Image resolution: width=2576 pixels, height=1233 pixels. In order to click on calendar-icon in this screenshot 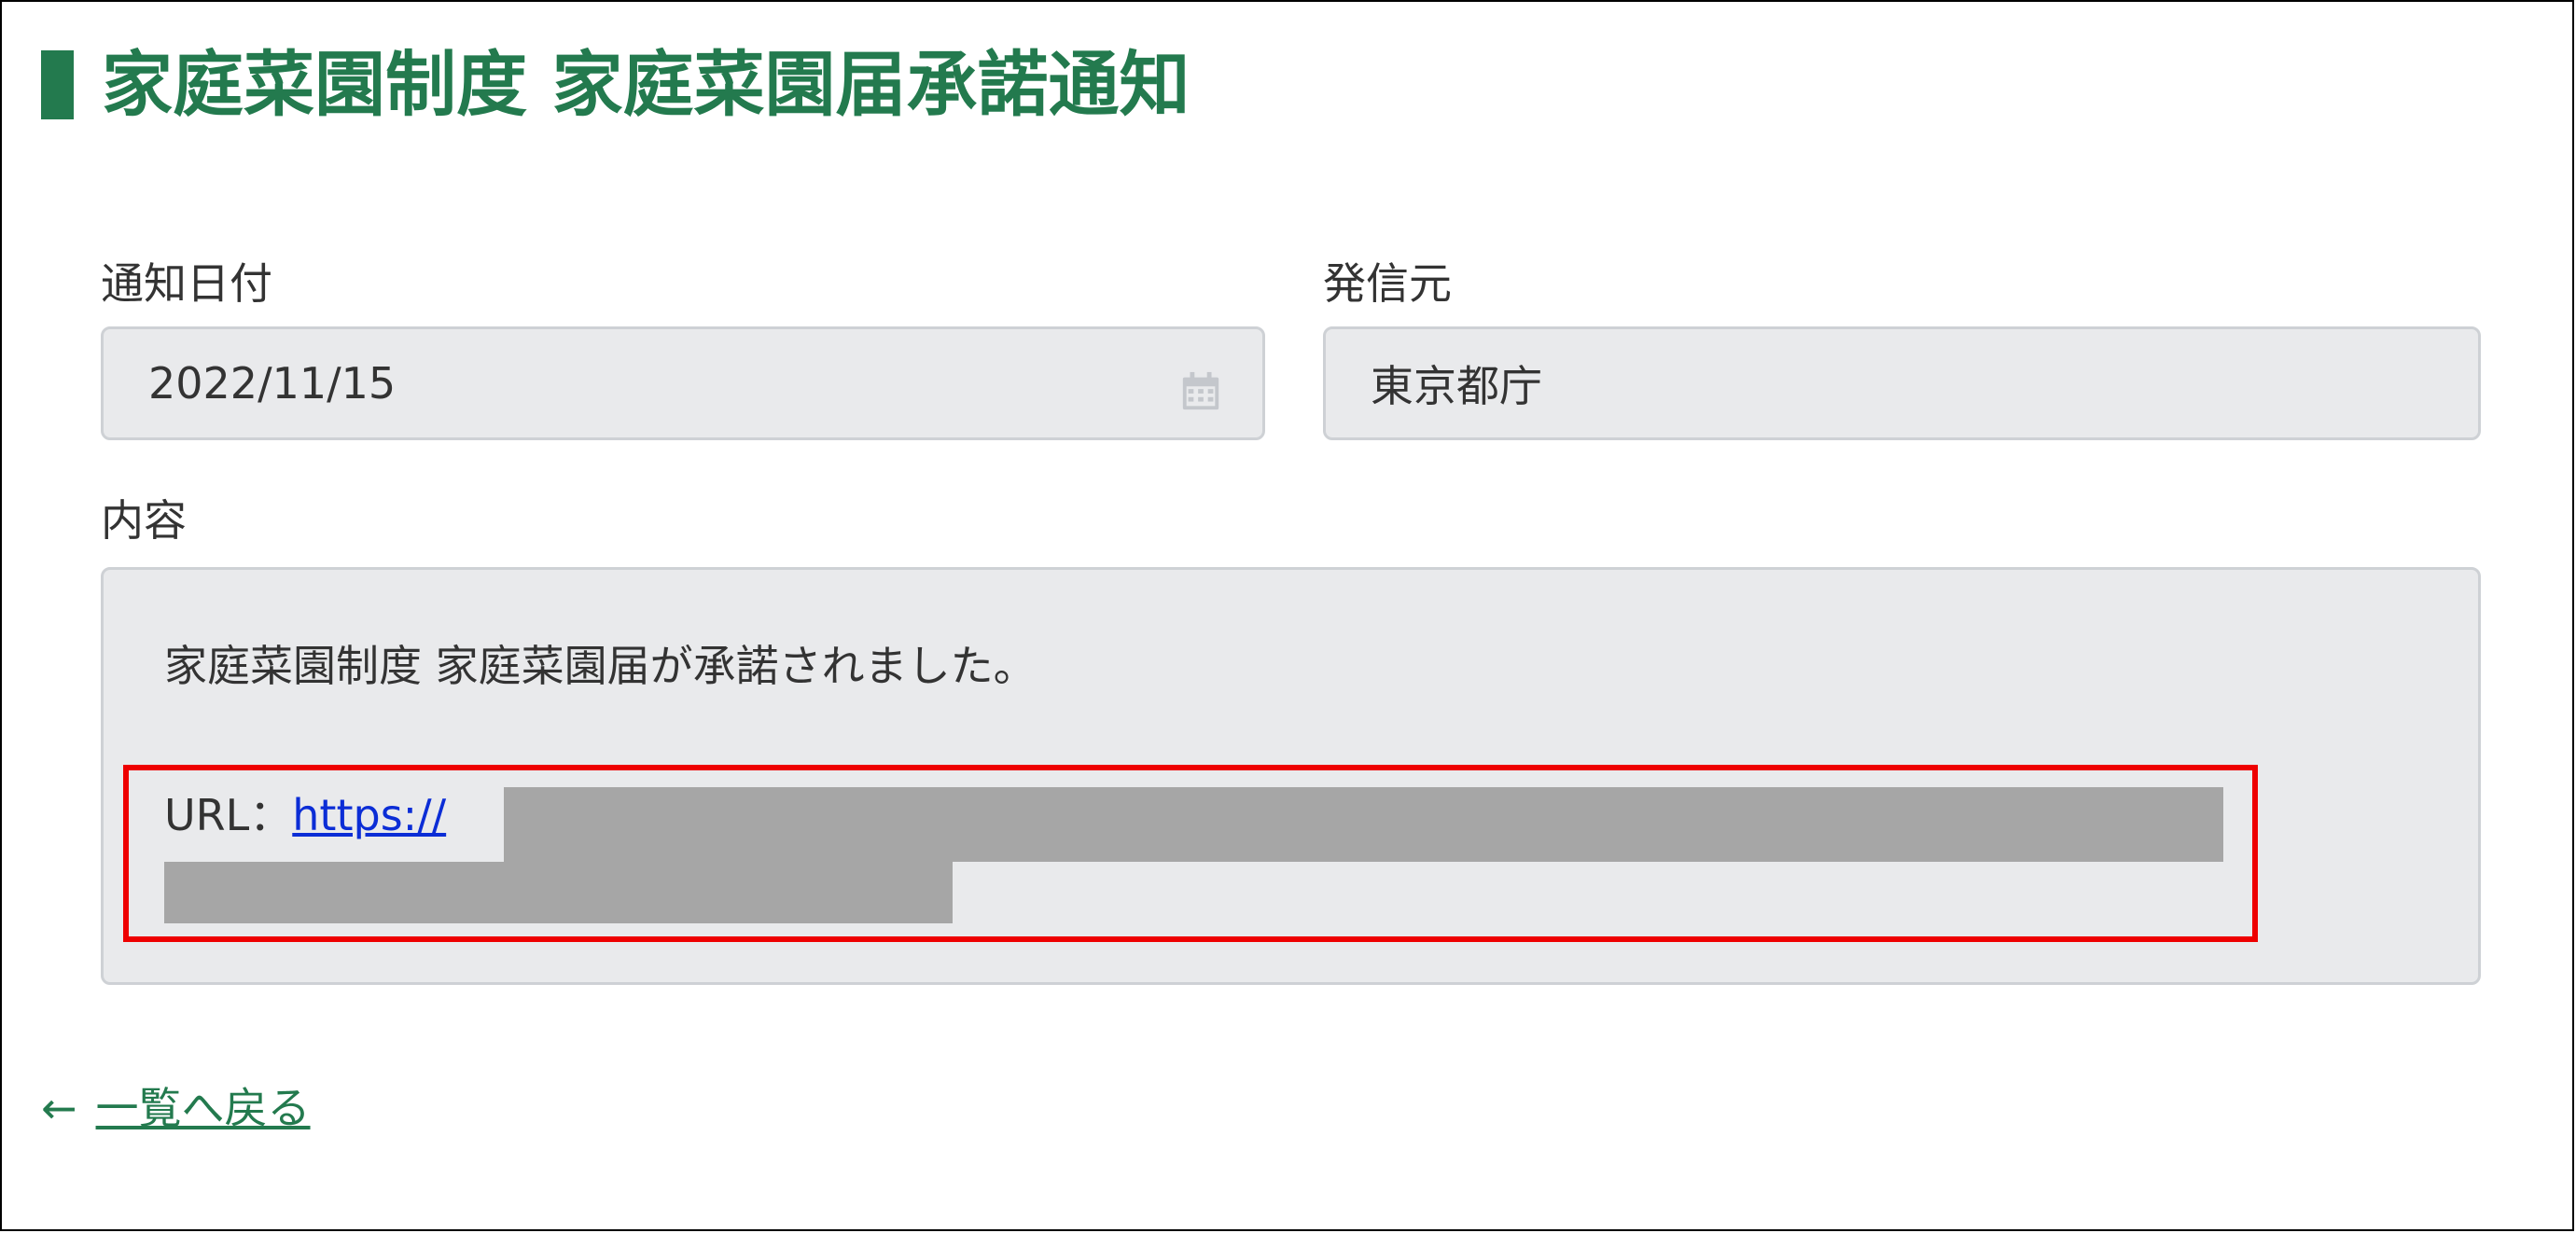, I will do `click(1200, 391)`.